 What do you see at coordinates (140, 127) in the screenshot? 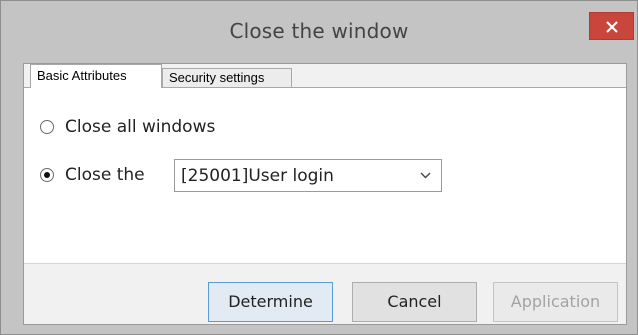
I see `close-all-label: Close all windows` at bounding box center [140, 127].